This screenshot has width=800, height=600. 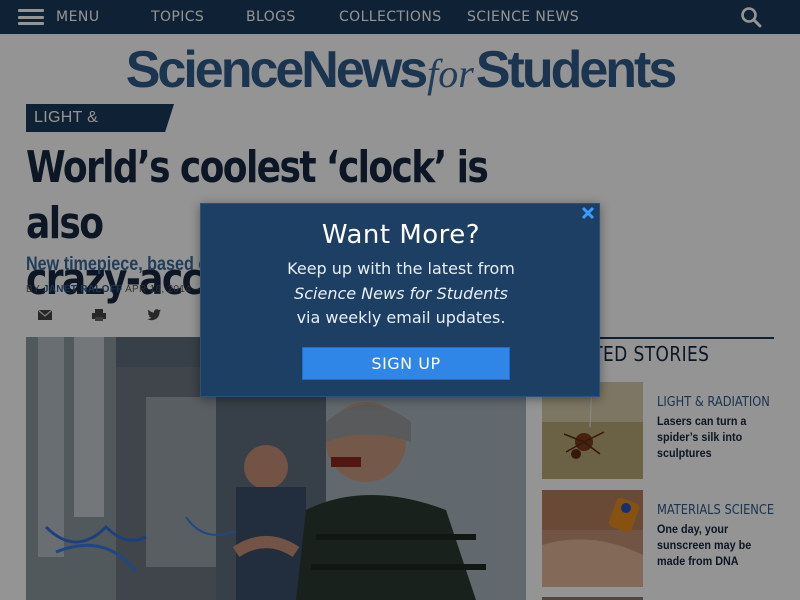 What do you see at coordinates (406, 363) in the screenshot?
I see `sign-up-button: SIGN UP` at bounding box center [406, 363].